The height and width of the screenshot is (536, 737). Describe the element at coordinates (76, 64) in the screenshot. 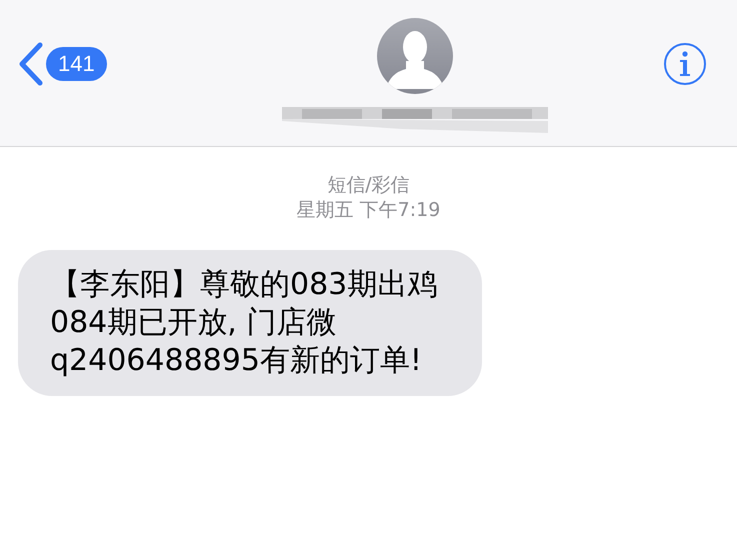

I see `unread-count-badge: 141` at that location.